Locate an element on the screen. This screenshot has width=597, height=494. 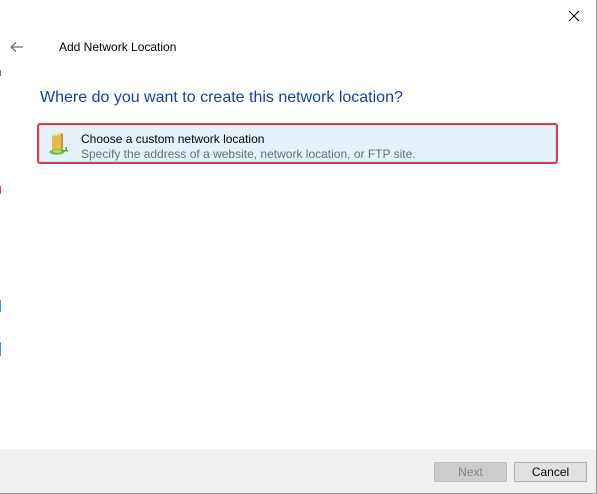
back-arrow-icon is located at coordinates (16, 47).